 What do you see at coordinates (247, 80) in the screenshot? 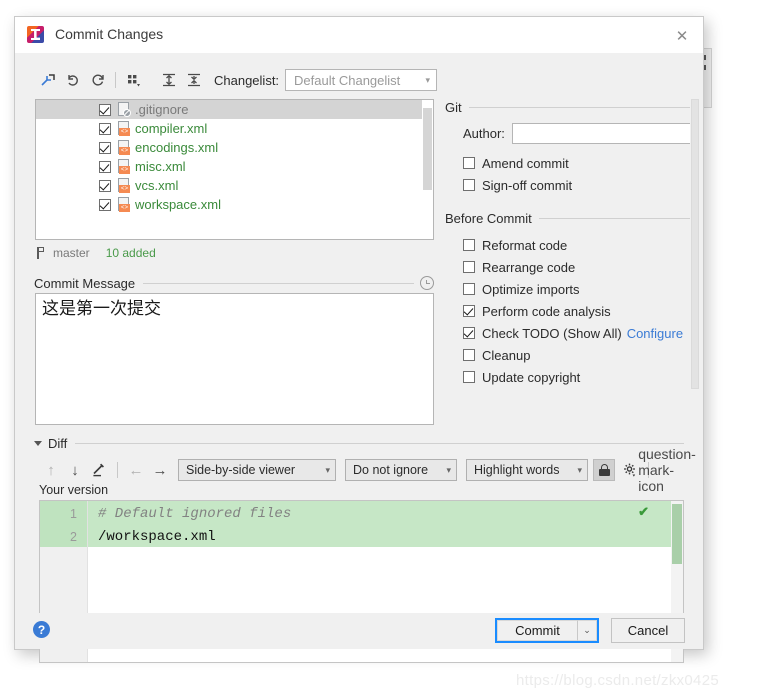
I see `changelist-label-text: Changelist:` at bounding box center [247, 80].